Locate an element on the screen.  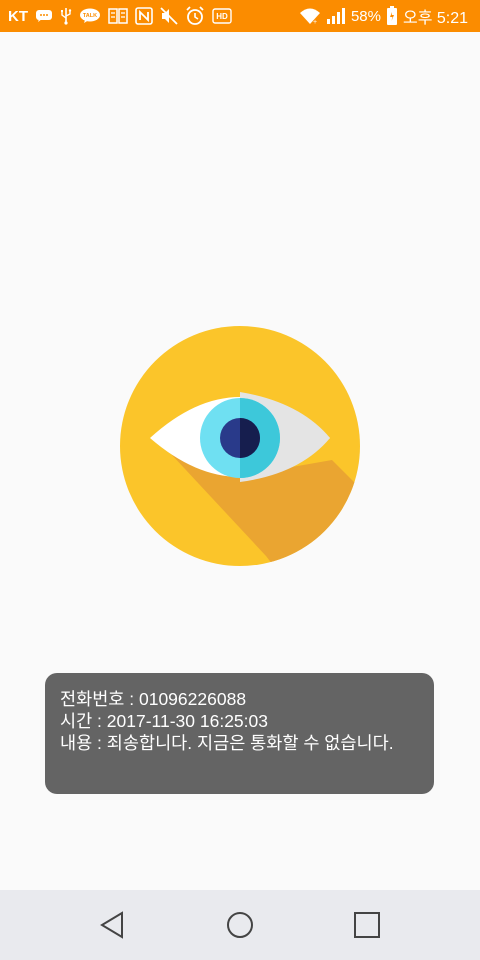
battery-icon is located at coordinates (392, 16).